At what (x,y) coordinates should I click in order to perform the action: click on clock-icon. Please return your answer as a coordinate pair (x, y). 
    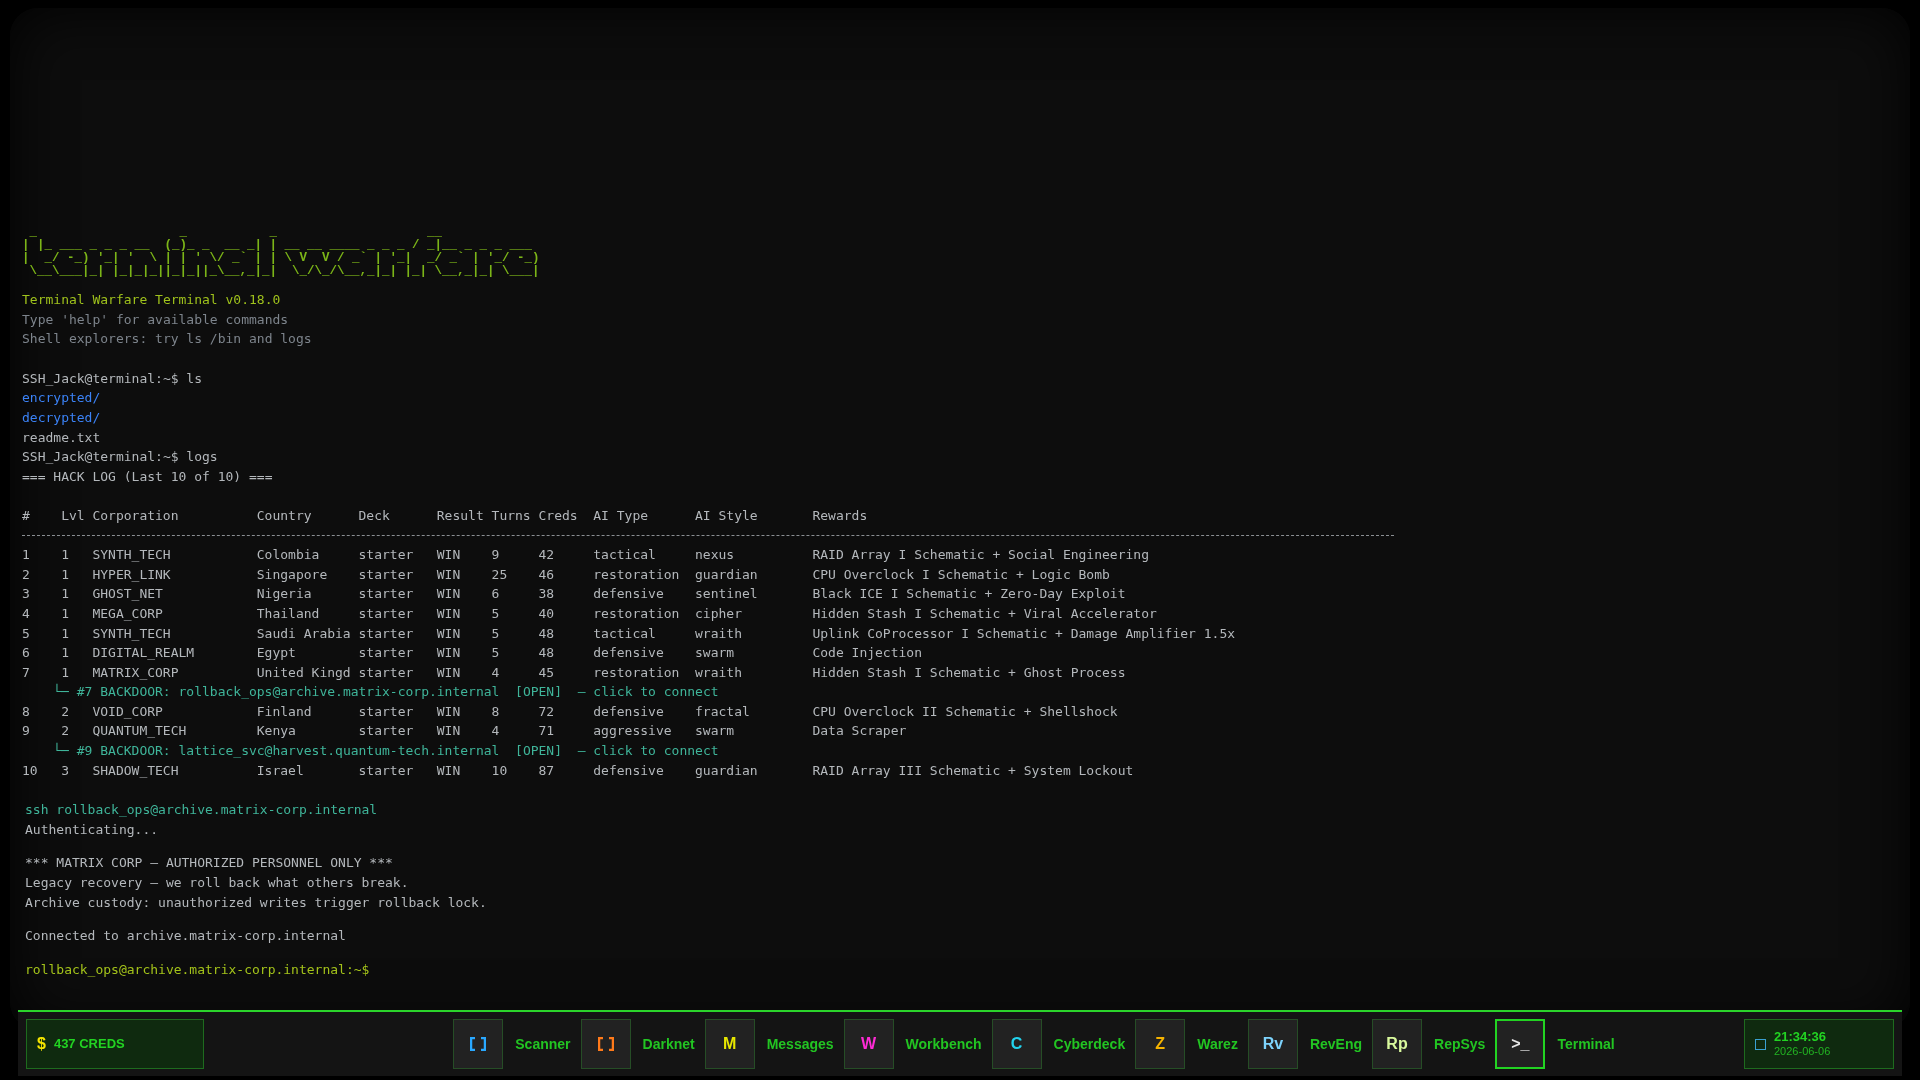
    Looking at the image, I should click on (1760, 1044).